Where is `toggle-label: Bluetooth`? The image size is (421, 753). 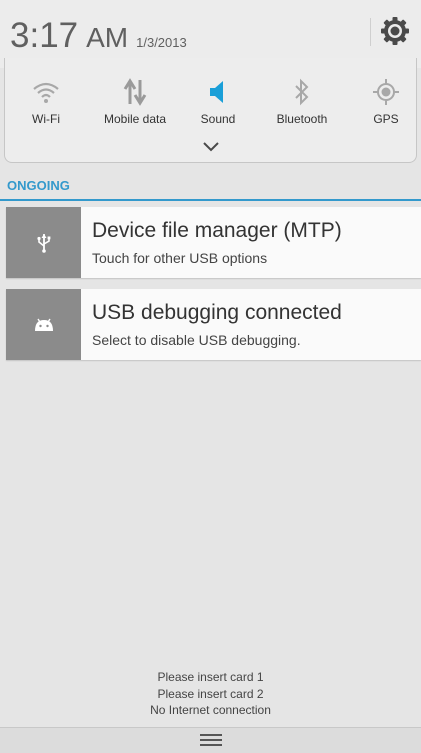
toggle-label: Bluetooth is located at coordinates (302, 119).